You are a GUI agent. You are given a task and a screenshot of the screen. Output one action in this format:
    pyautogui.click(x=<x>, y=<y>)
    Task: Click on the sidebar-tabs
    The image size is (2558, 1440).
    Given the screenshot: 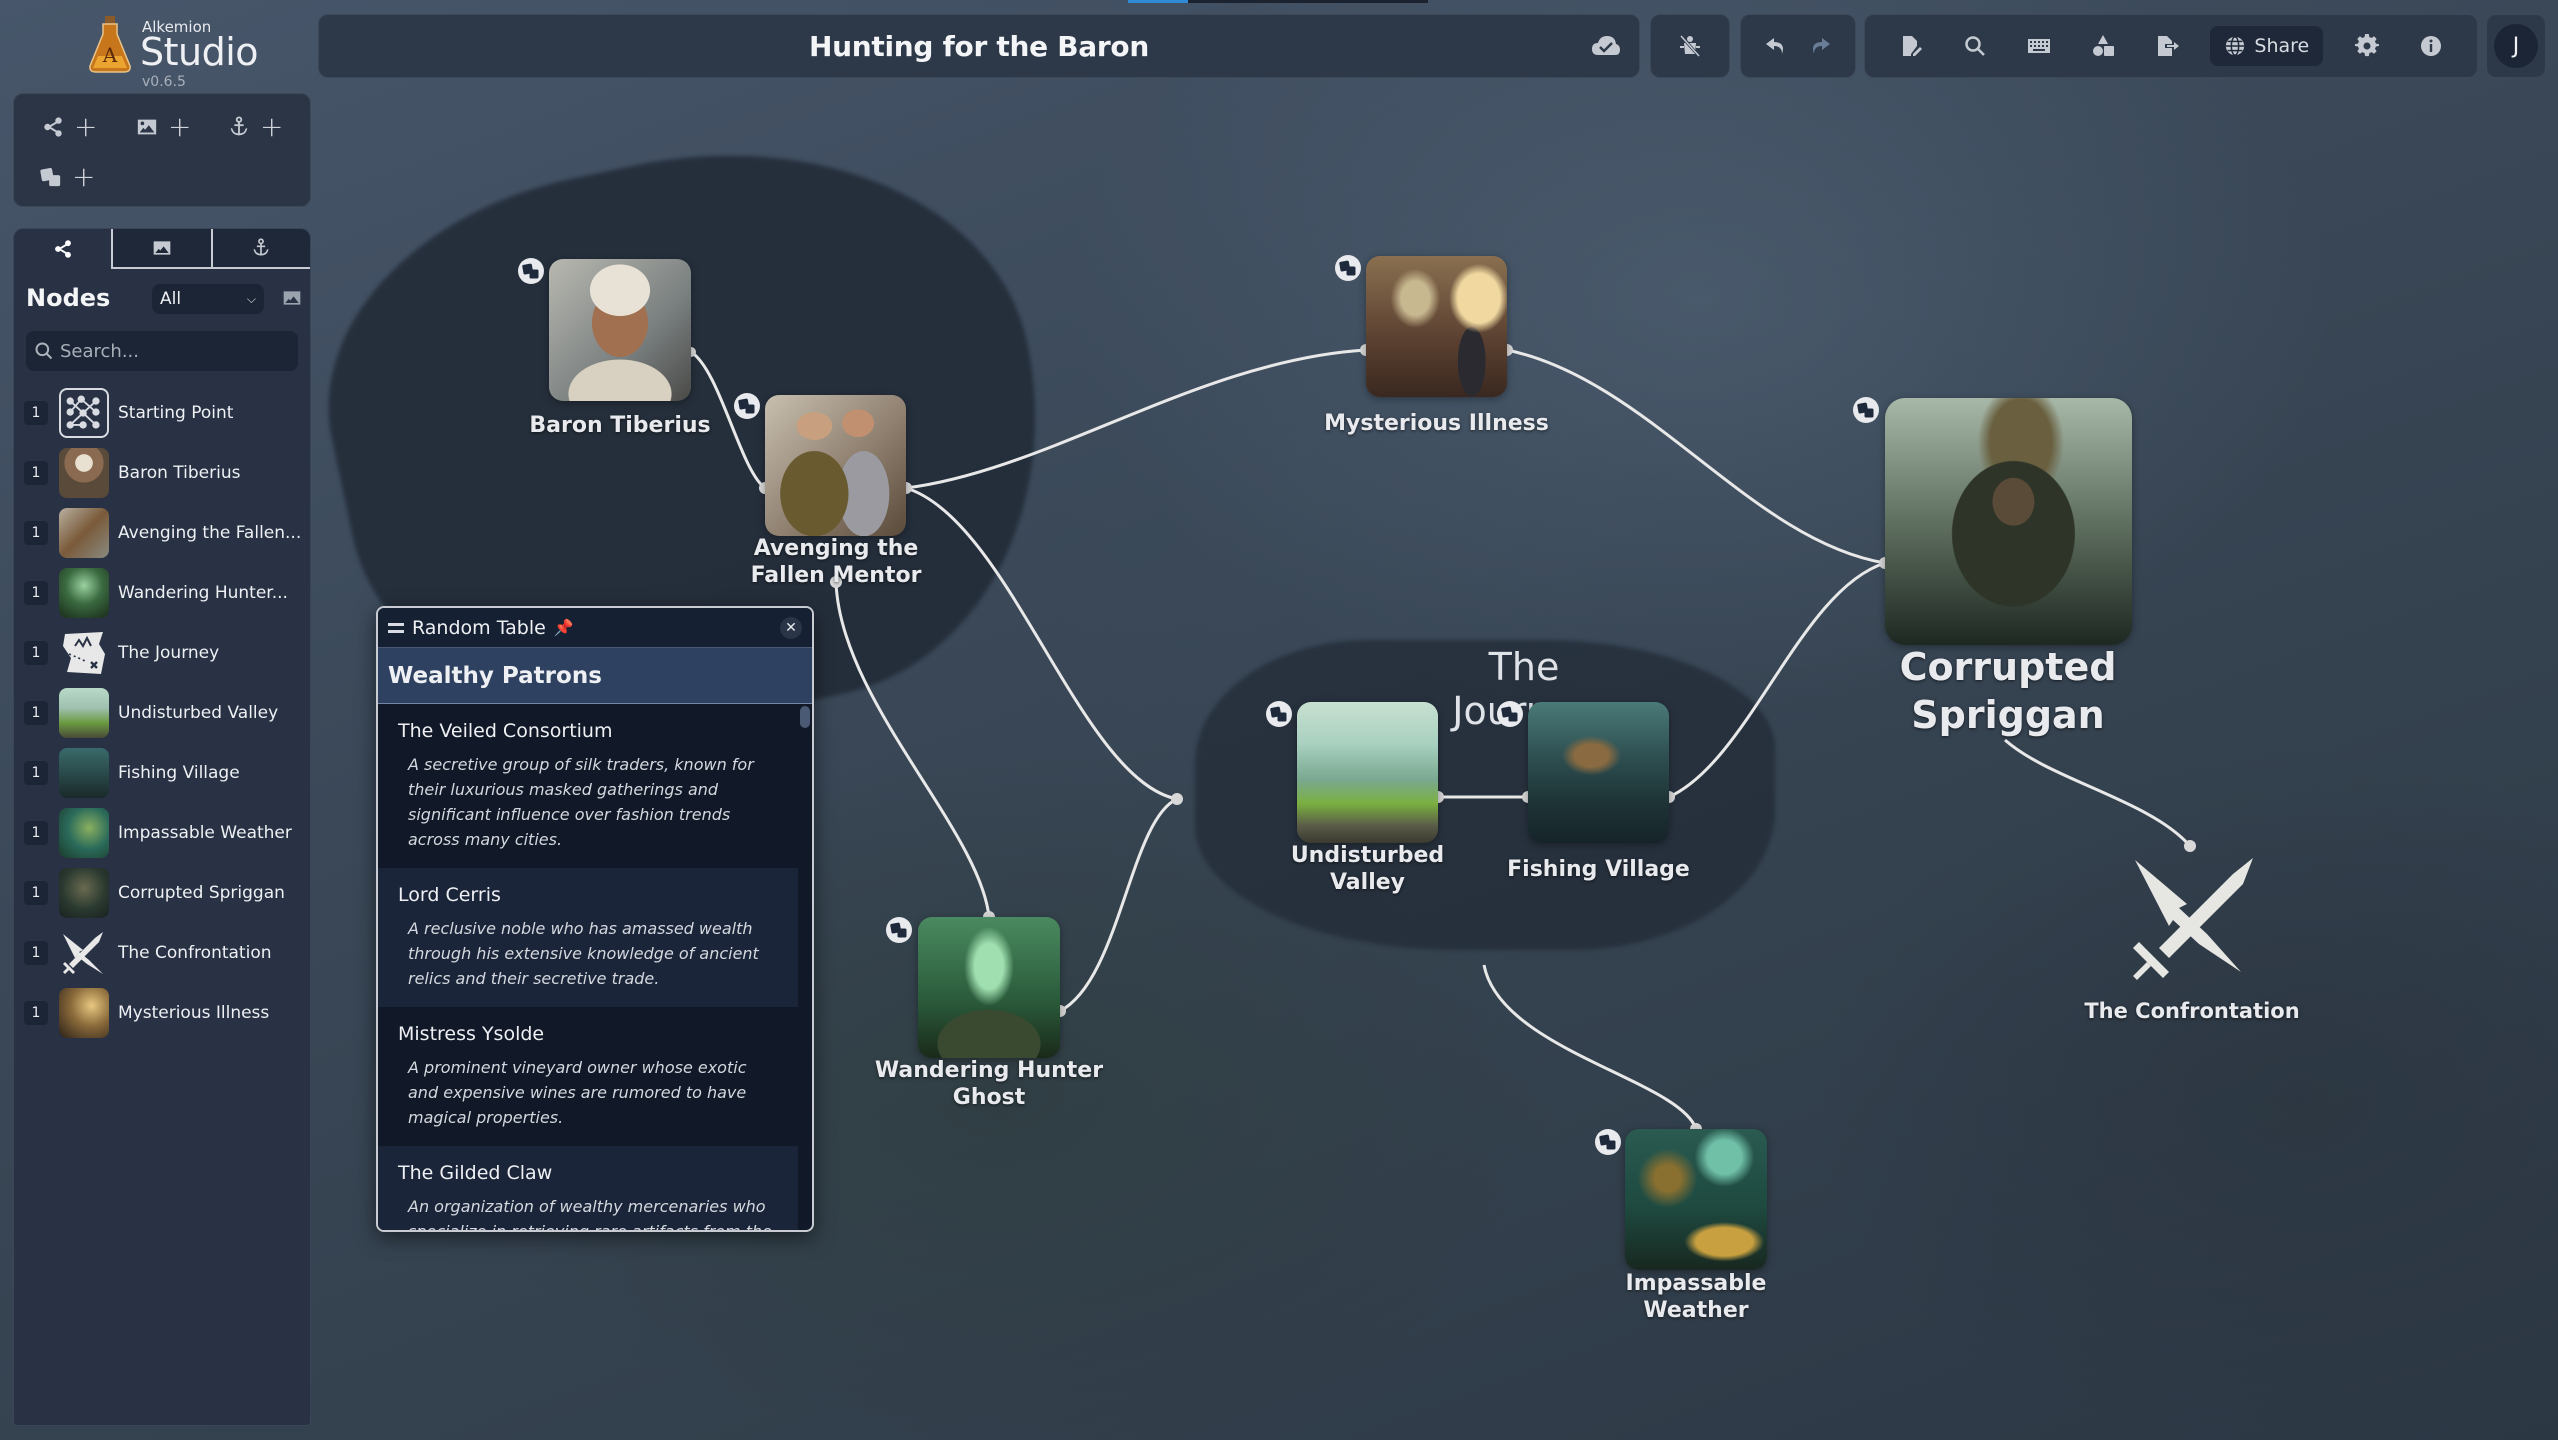 What is the action you would take?
    pyautogui.click(x=162, y=249)
    